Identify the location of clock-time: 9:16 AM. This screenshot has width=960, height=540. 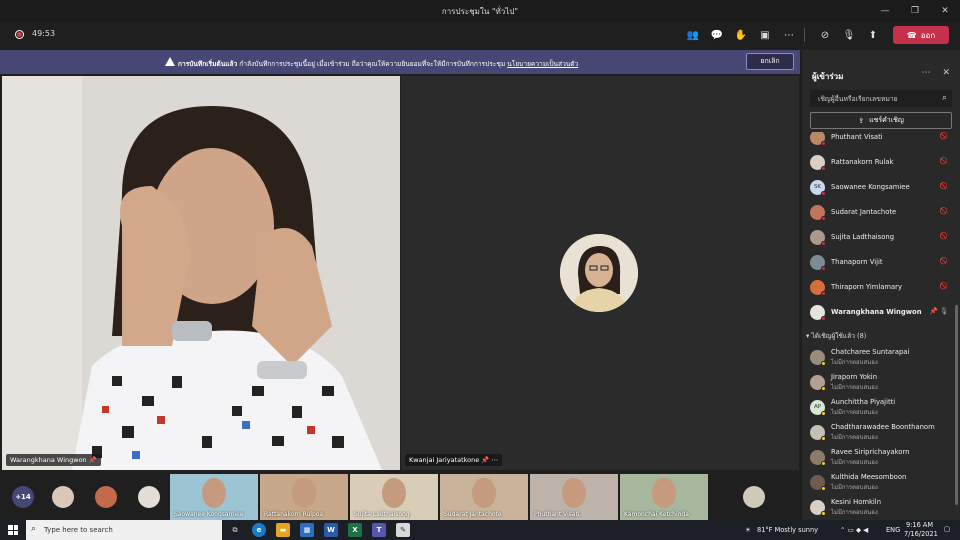
(919, 525).